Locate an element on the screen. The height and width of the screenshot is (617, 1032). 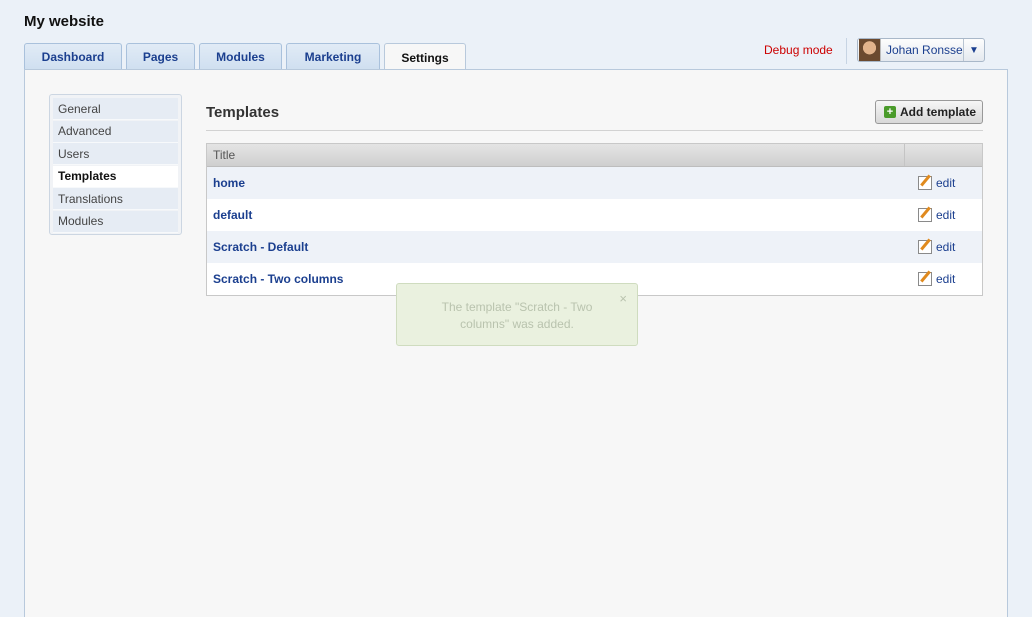
add-template-button: + Add template is located at coordinates (929, 112).